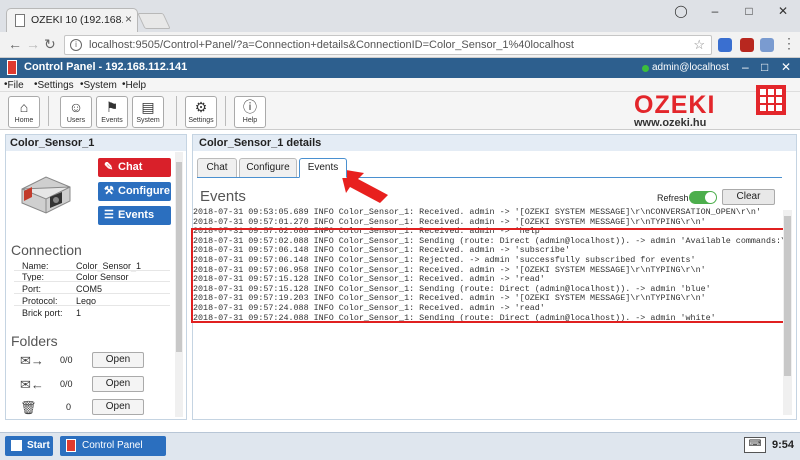 This screenshot has width=800, height=460. Describe the element at coordinates (118, 384) in the screenshot. I see `open-outbox-button: Open` at that location.